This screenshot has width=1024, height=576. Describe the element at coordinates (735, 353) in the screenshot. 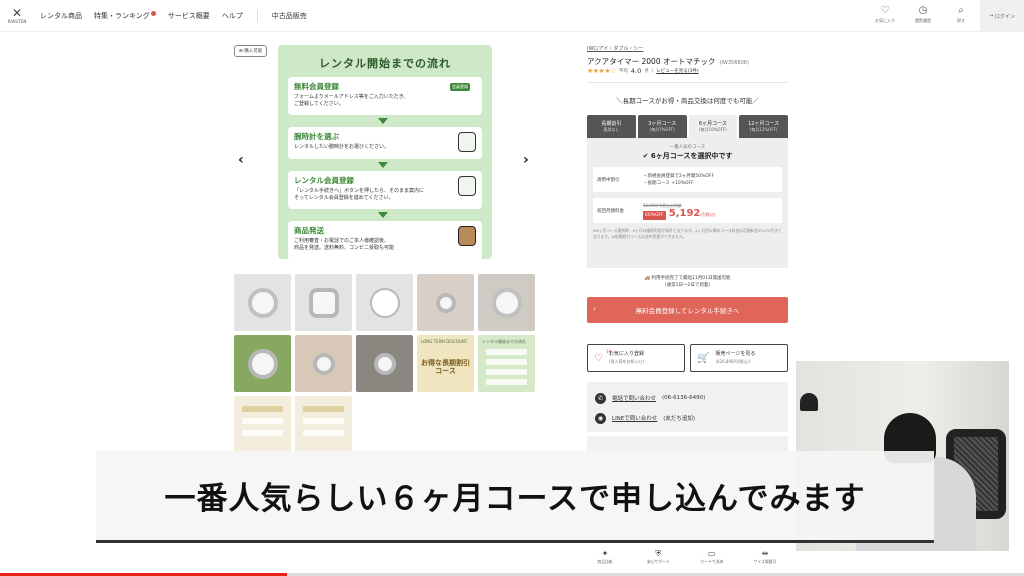

I see `sale-label: 販売ページを見る` at that location.